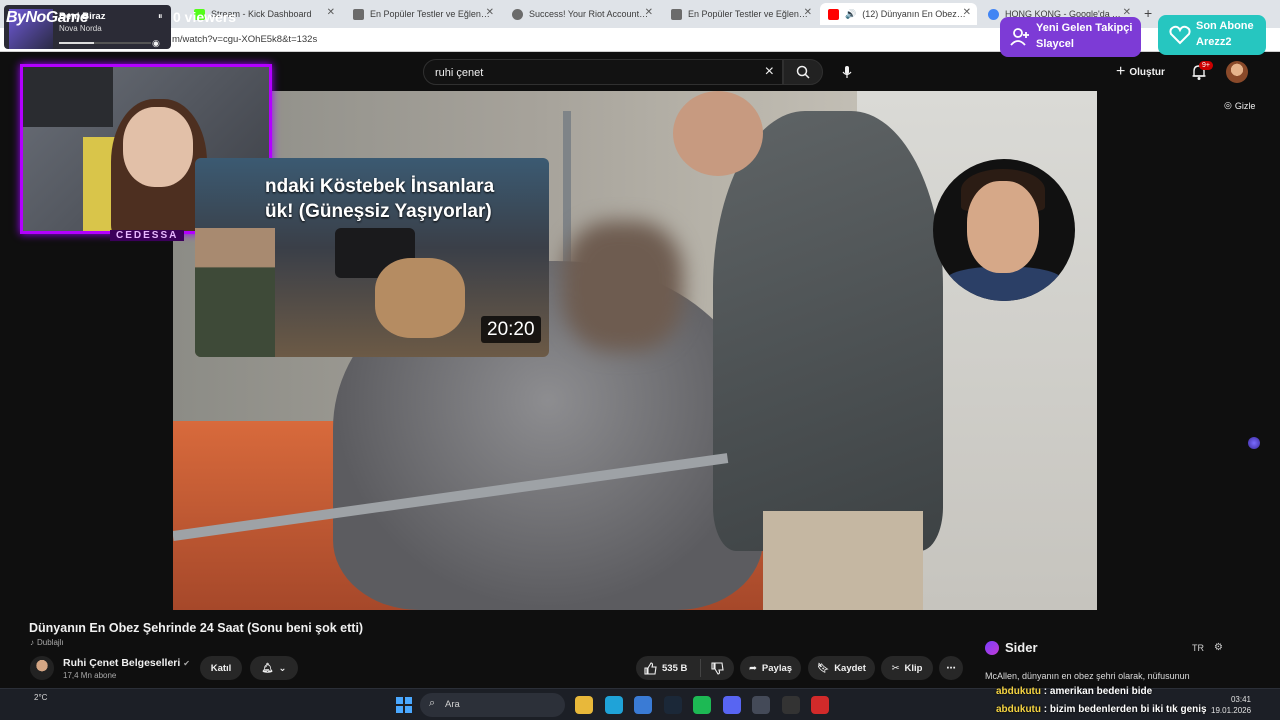 This screenshot has height=720, width=1280. What do you see at coordinates (823, 668) in the screenshot?
I see `bookmark-icon: 🔖︎` at bounding box center [823, 668].